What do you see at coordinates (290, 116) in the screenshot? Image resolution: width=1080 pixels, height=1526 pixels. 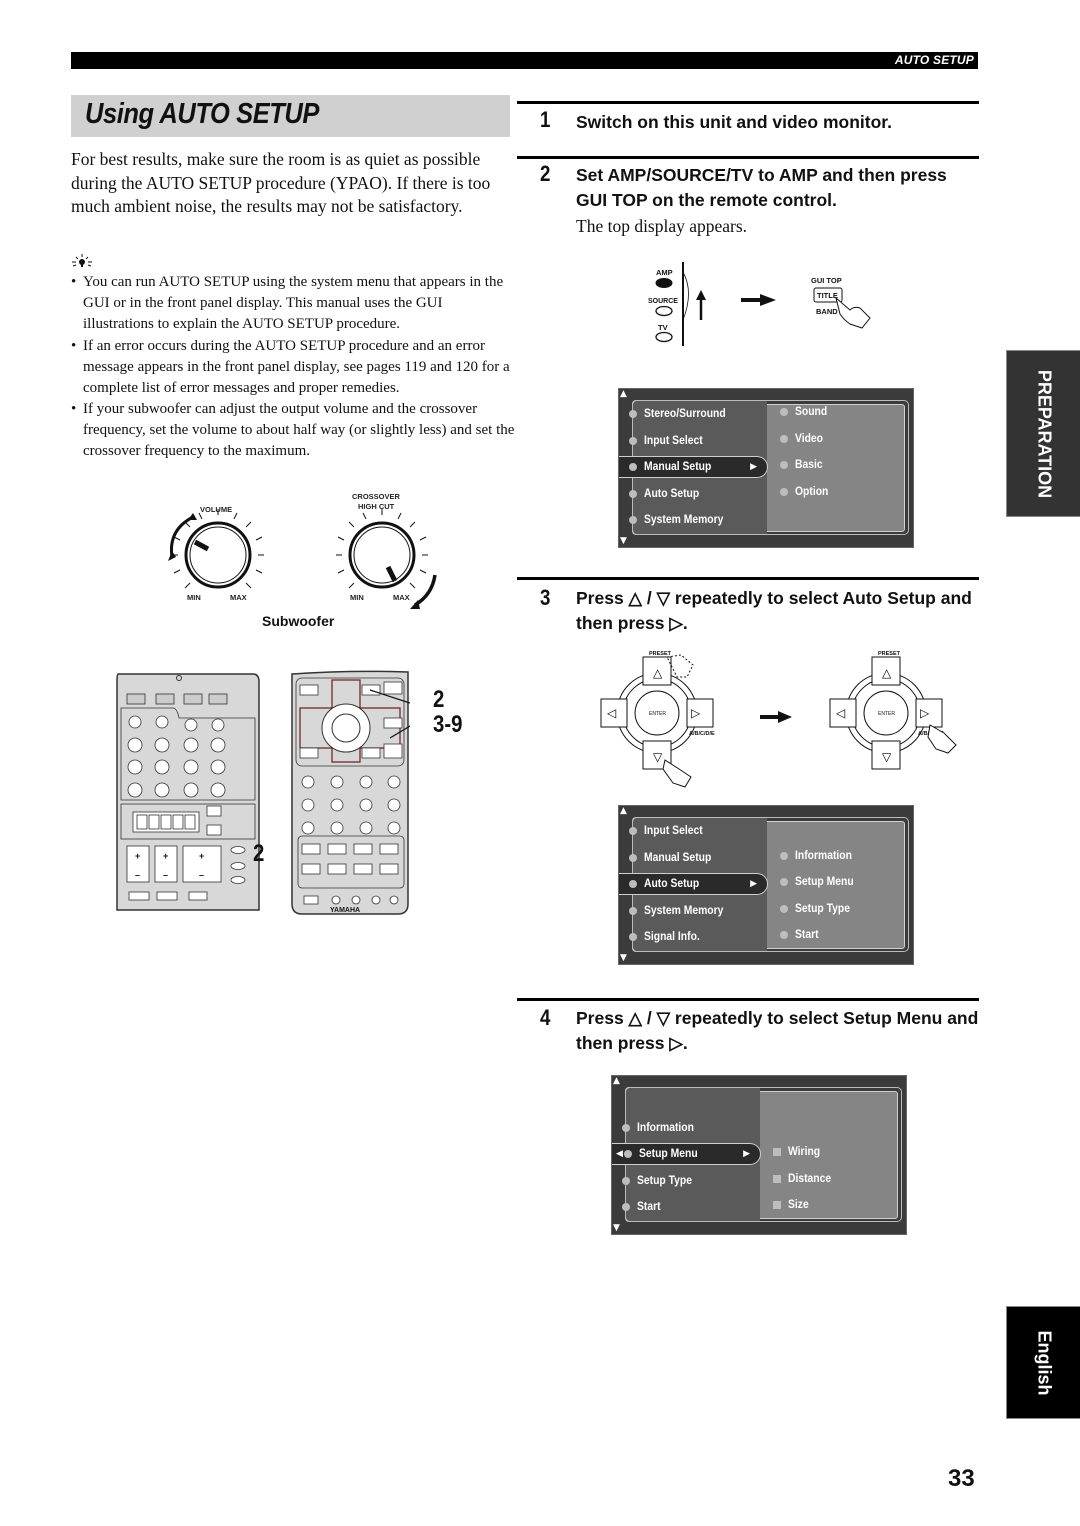 I see `title-box: Using AUTO SETUP` at bounding box center [290, 116].